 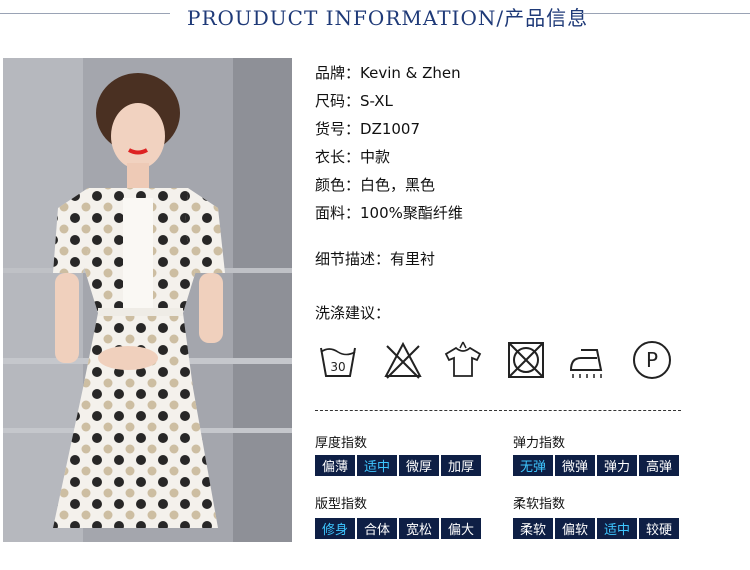 What do you see at coordinates (338, 129) in the screenshot?
I see `spec-label: 货号：` at bounding box center [338, 129].